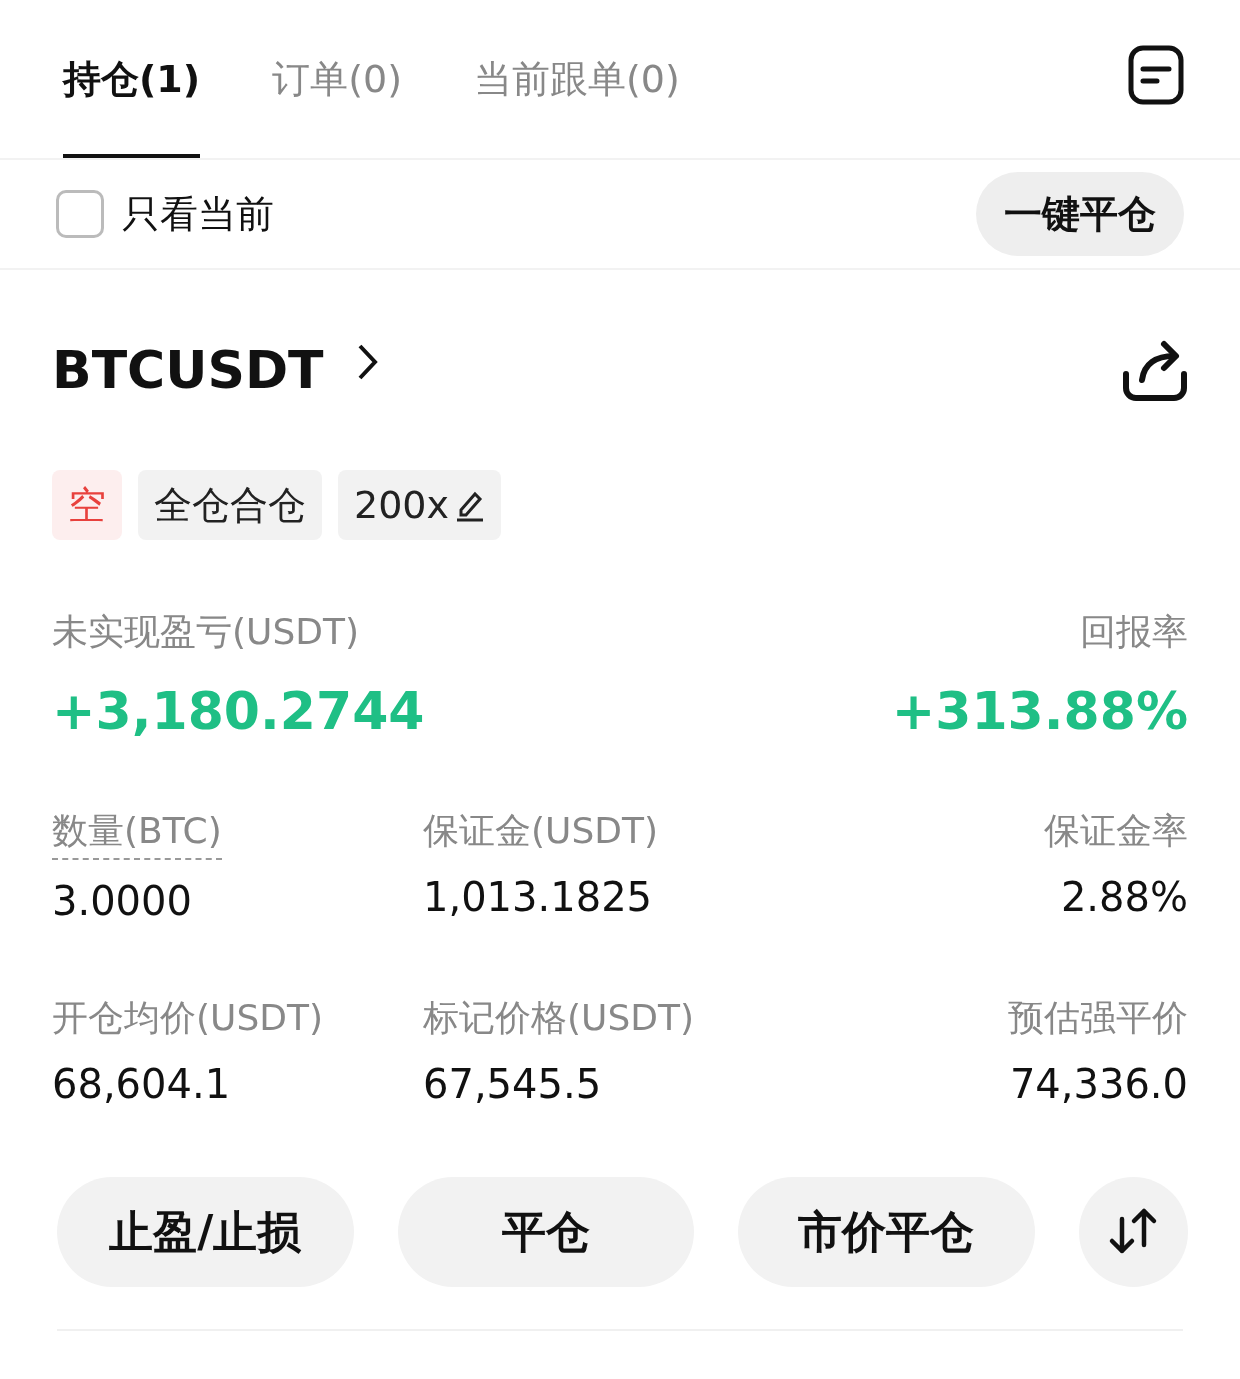 This screenshot has height=1379, width=1240. Describe the element at coordinates (238, 711) in the screenshot. I see `pnl-value: +3,180.2744` at that location.